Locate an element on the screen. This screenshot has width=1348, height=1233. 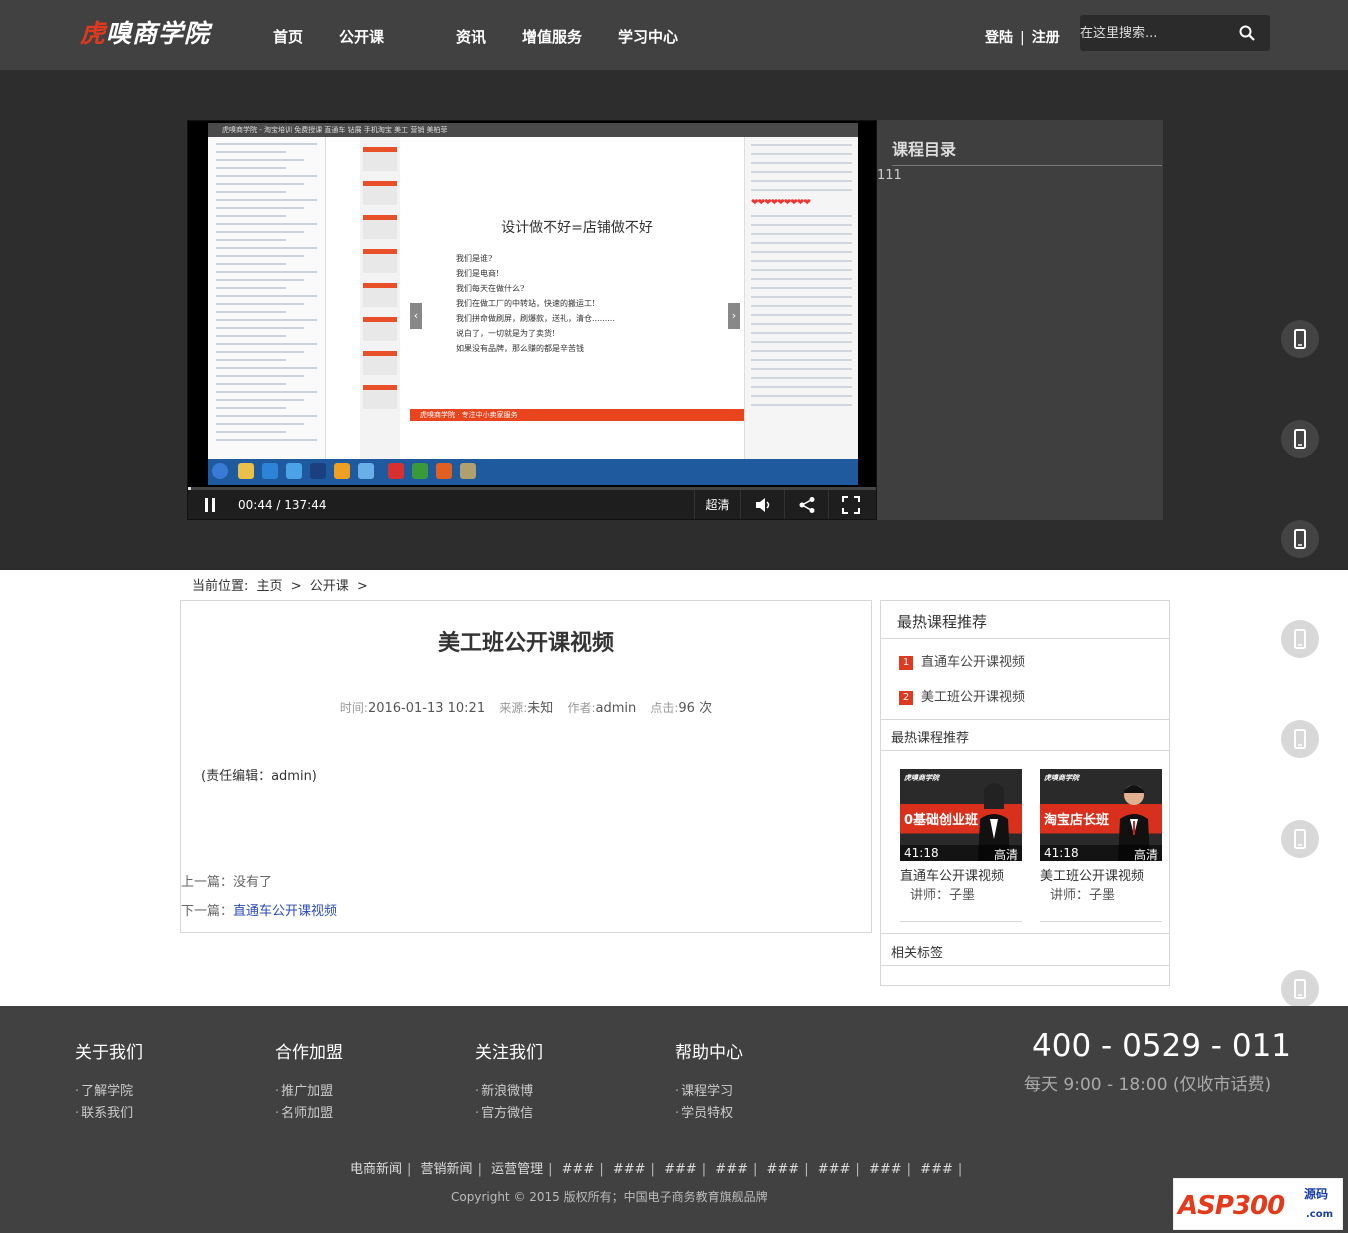
breadcrumb-home: 主页 is located at coordinates (270, 586).